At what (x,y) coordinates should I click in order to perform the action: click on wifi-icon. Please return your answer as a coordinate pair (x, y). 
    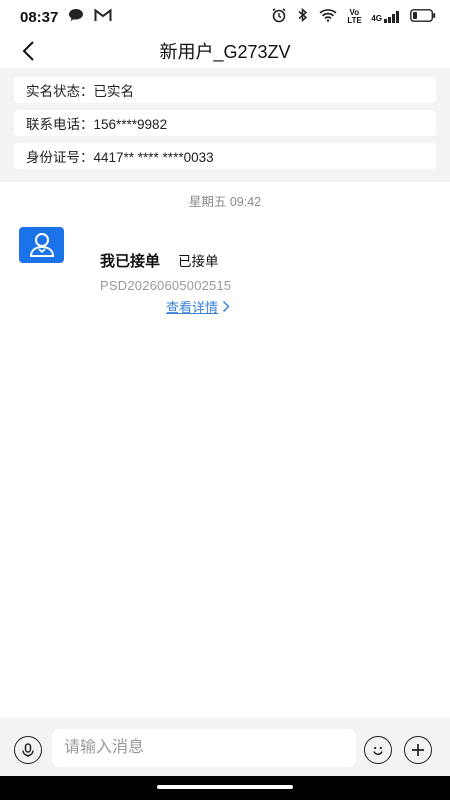
    Looking at the image, I should click on (328, 17).